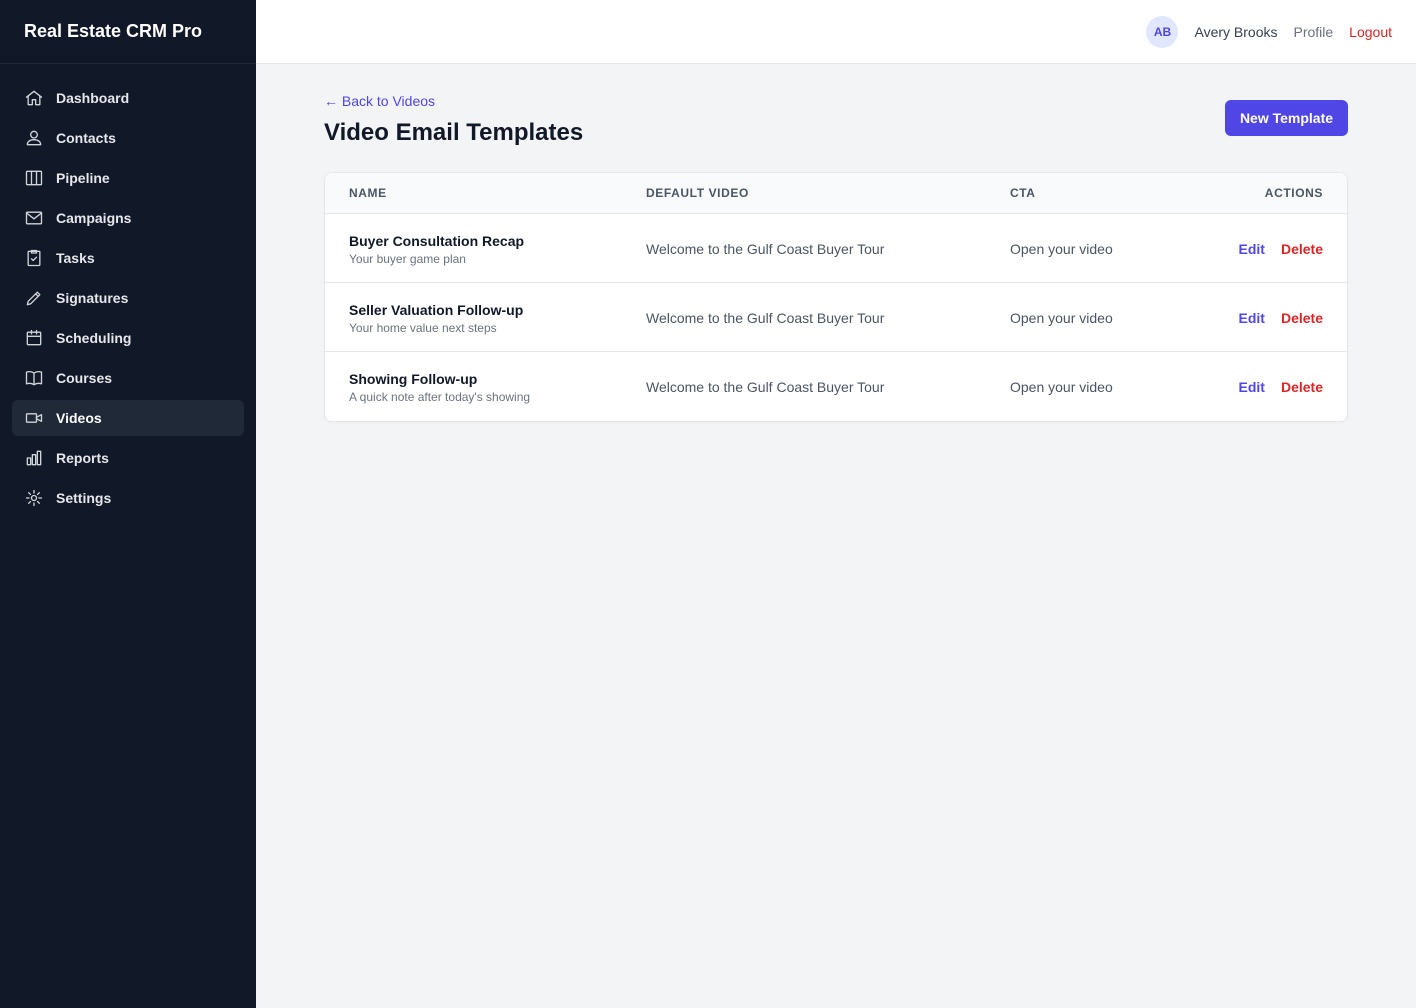  What do you see at coordinates (1293, 193) in the screenshot?
I see `column-header-actions: Actions` at bounding box center [1293, 193].